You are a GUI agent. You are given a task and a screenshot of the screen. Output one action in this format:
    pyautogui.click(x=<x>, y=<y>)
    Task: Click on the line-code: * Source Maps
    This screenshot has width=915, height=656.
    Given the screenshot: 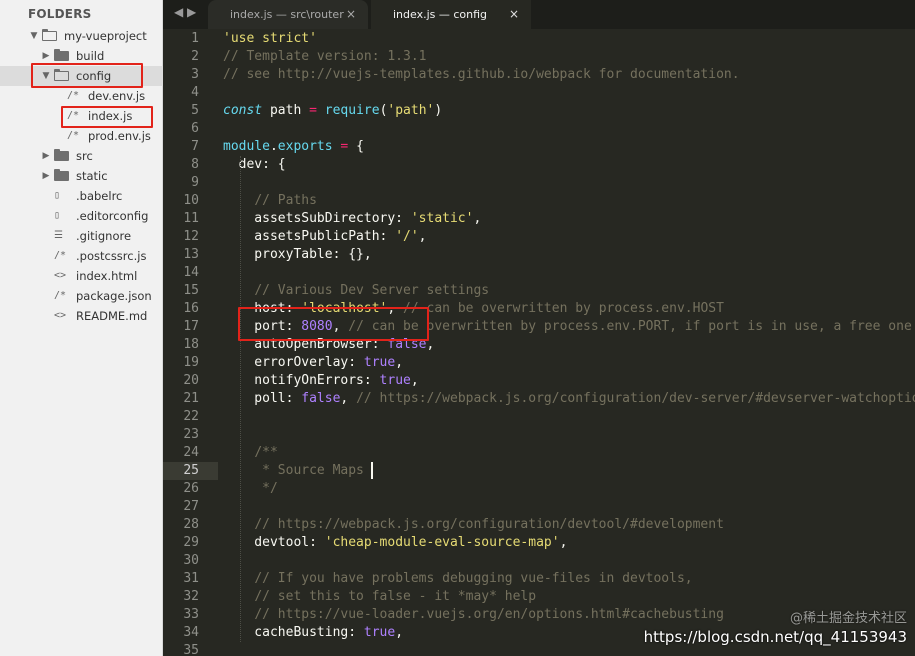 What is the action you would take?
    pyautogui.click(x=293, y=471)
    